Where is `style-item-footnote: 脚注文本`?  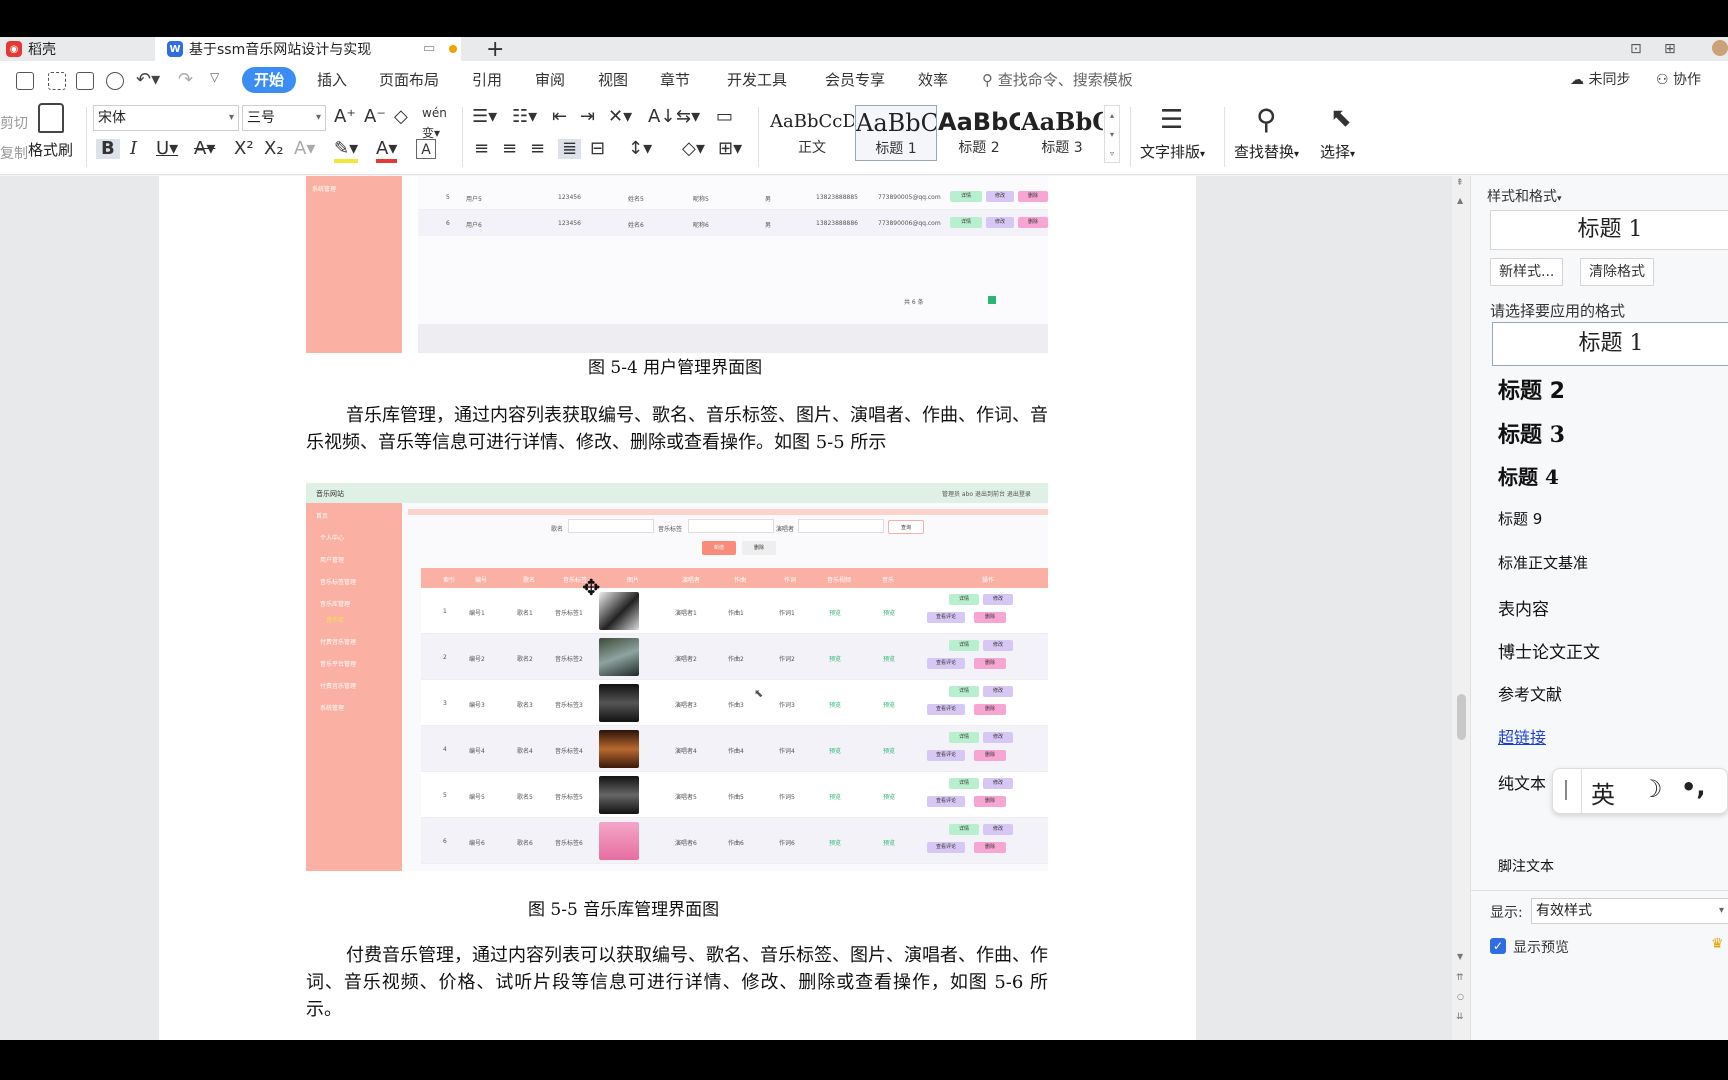 style-item-footnote: 脚注文本 is located at coordinates (1526, 866).